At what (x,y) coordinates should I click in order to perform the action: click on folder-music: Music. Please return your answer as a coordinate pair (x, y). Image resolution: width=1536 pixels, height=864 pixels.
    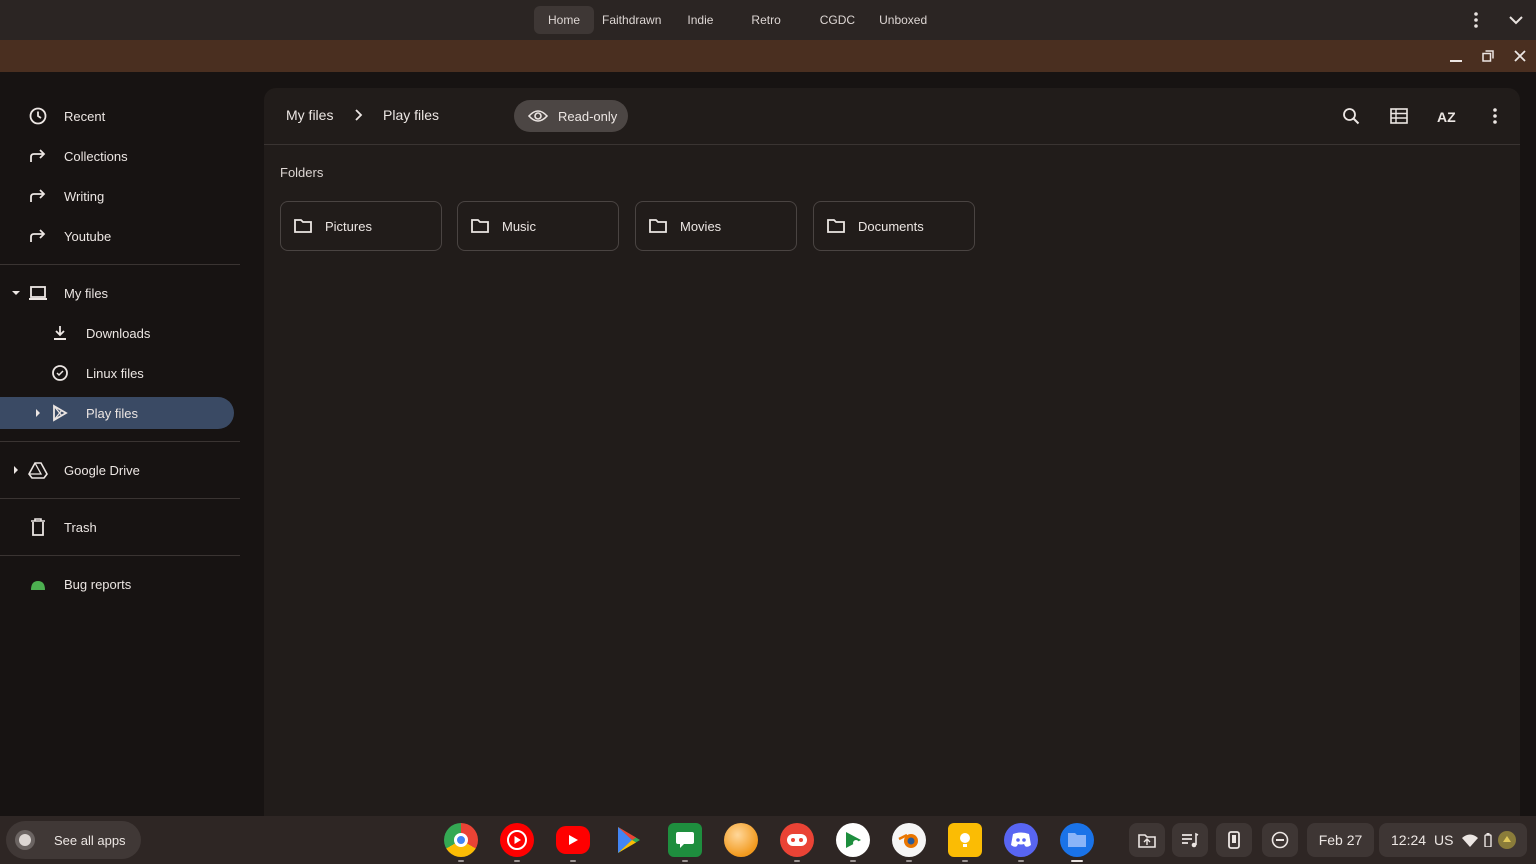
    Looking at the image, I should click on (538, 226).